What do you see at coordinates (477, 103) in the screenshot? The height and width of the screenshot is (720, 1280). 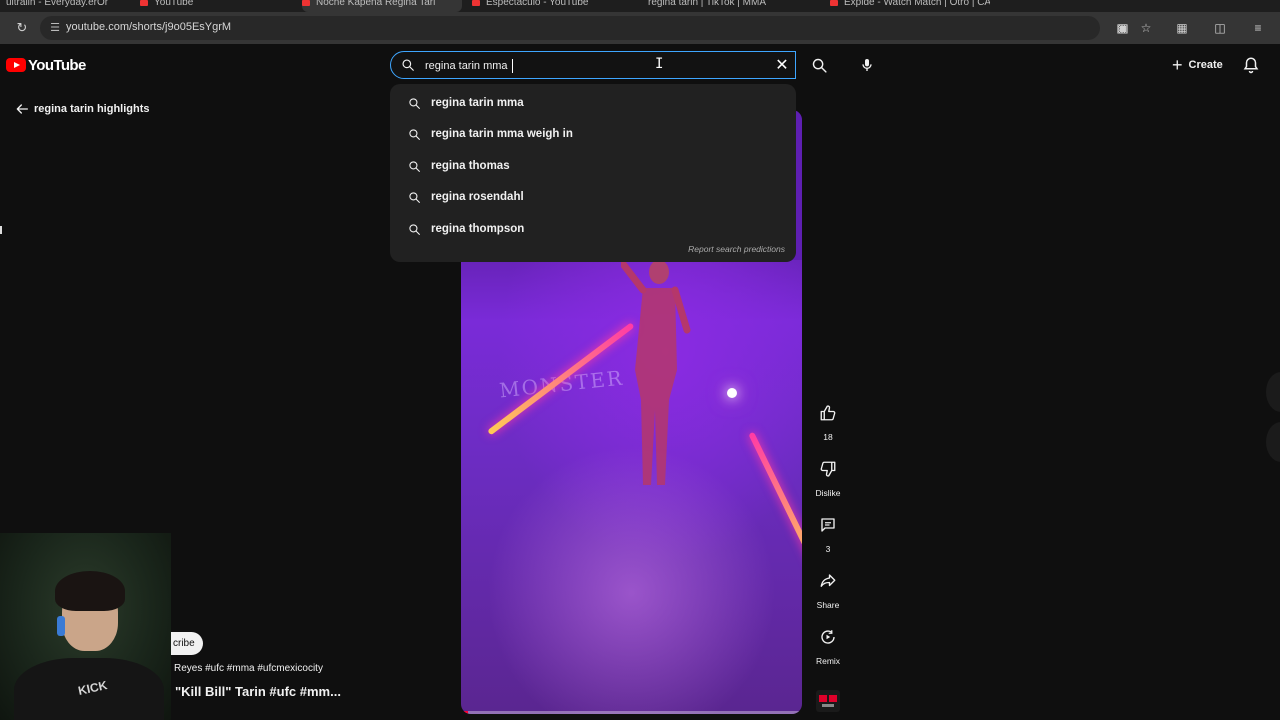 I see `suggestion-text: regina tarin mma` at bounding box center [477, 103].